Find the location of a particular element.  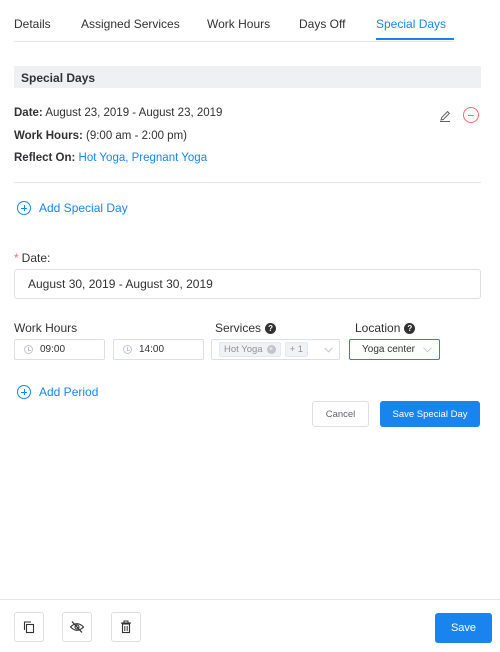

date-range-input: August 30, 2019 - August 30, 2019 is located at coordinates (247, 284).